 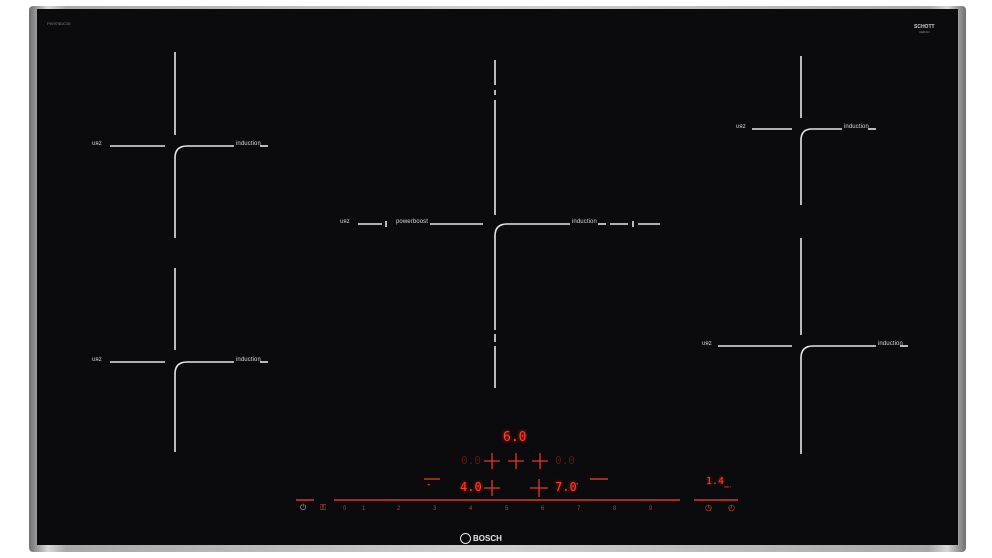 I want to click on schott-line2: CERAN, so click(x=924, y=32).